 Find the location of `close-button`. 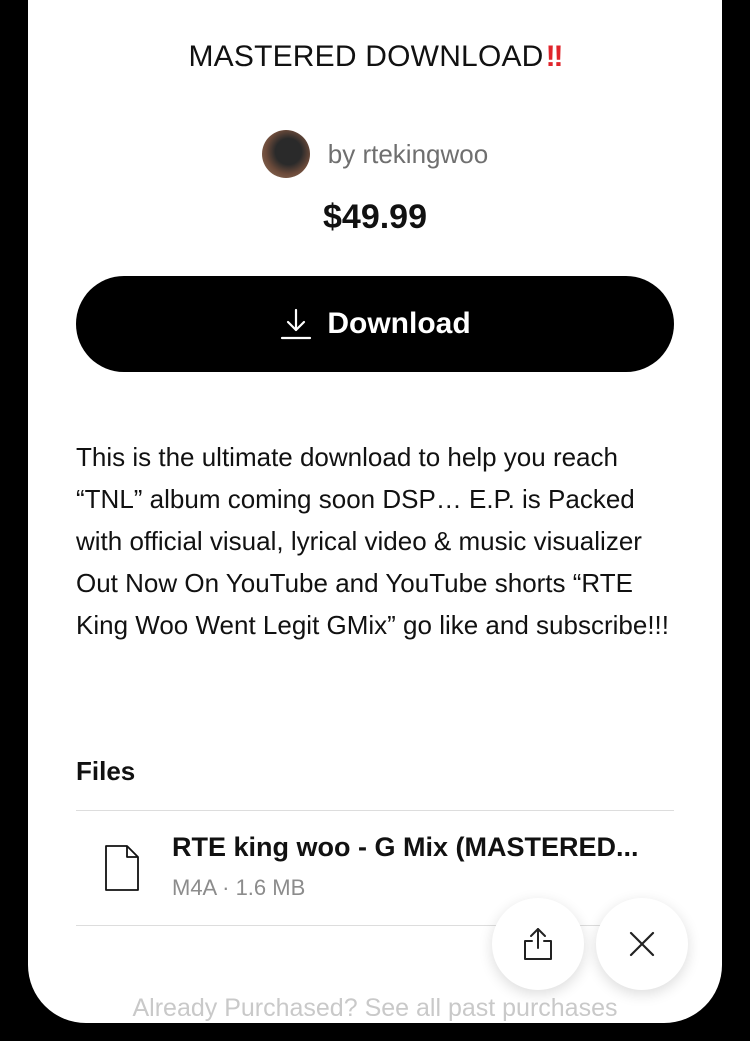

close-button is located at coordinates (642, 944).